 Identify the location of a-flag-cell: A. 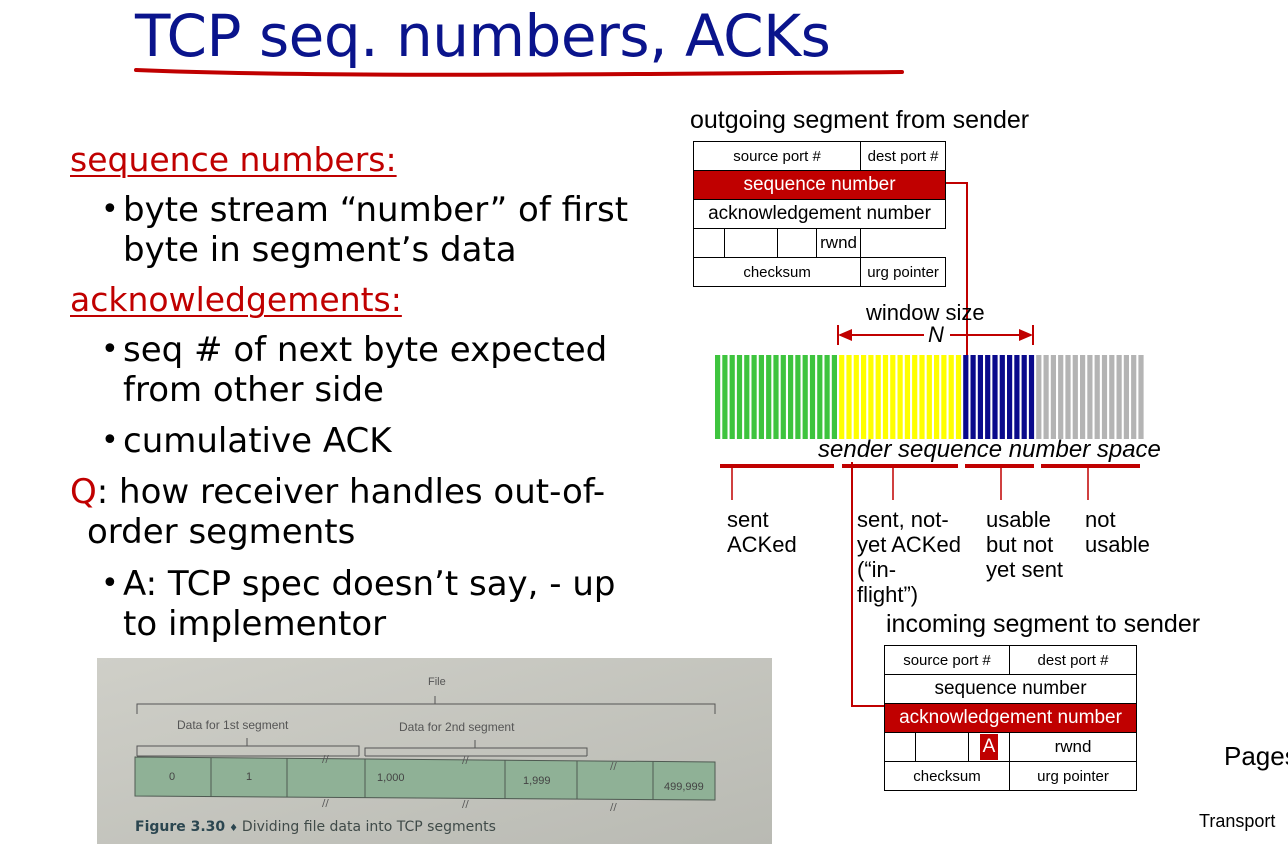
(989, 747).